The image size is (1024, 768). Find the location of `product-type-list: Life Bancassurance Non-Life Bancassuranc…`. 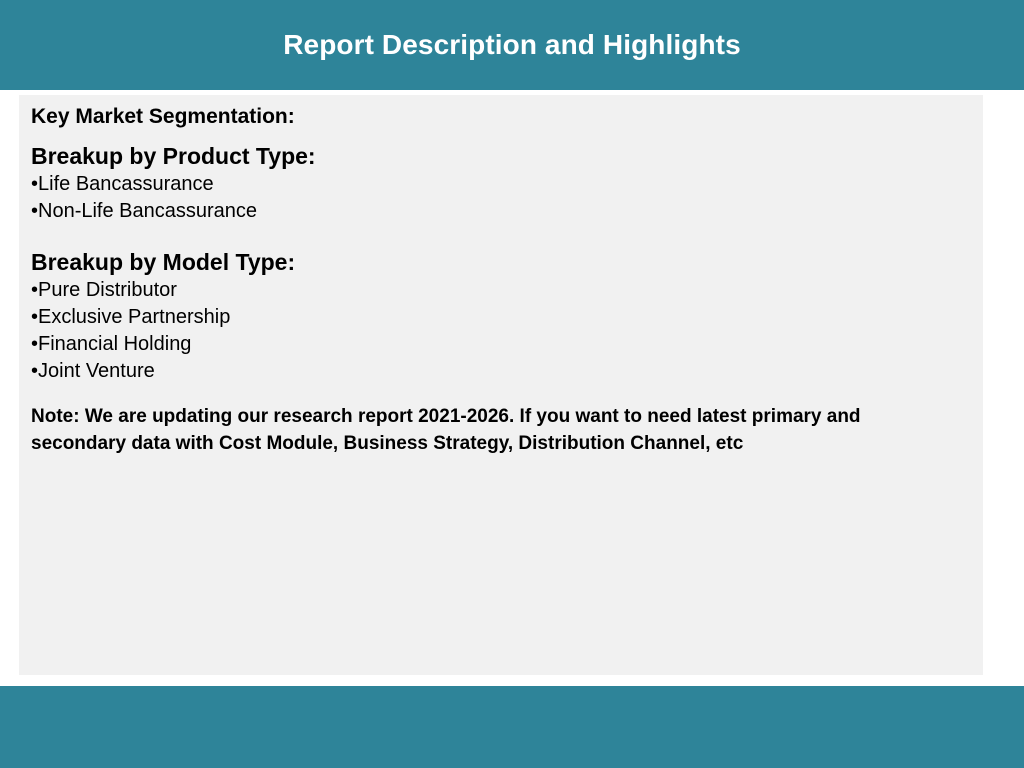

product-type-list: Life Bancassurance Non-Life Bancassuranc… is located at coordinates (501, 198).